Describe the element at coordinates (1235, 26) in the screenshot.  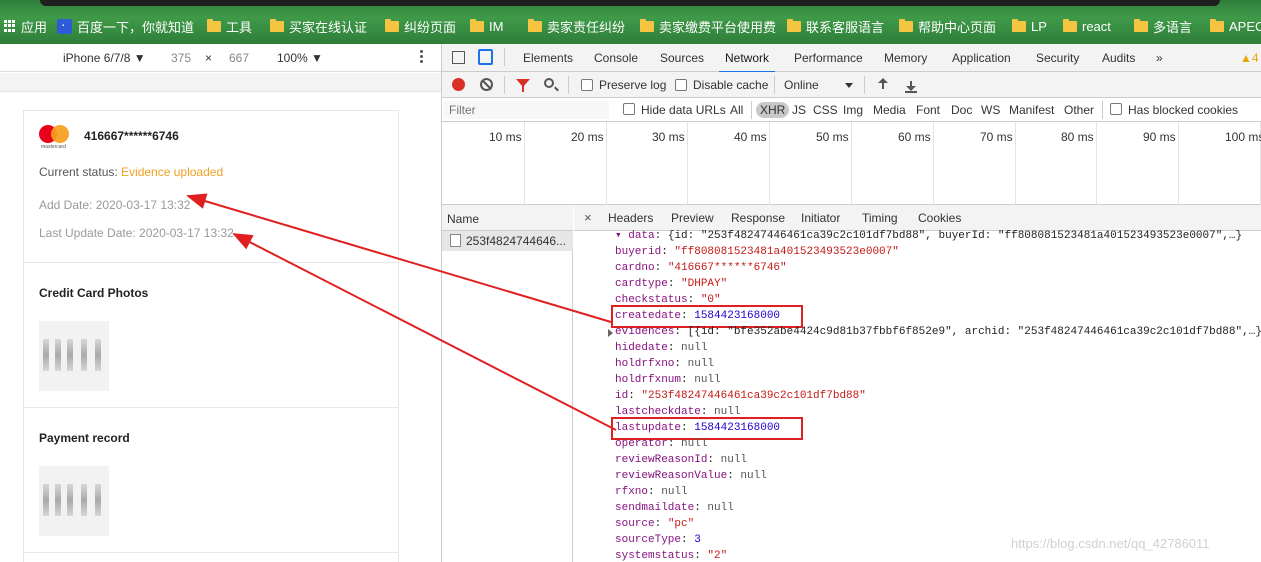
I see `bookmark-item: APEC` at that location.